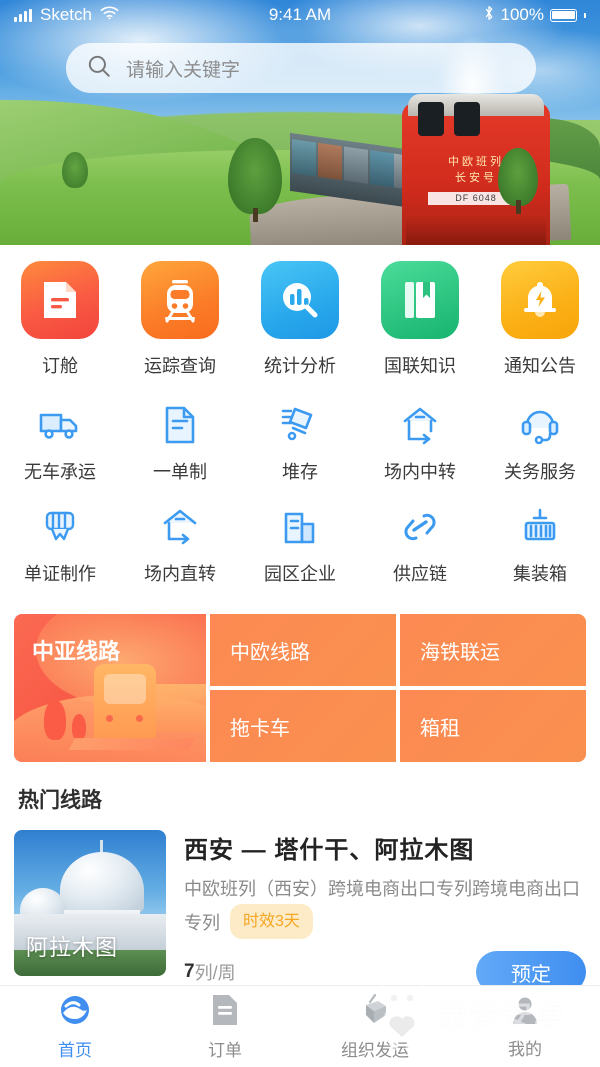 Image resolution: width=600 pixels, height=1067 pixels. Describe the element at coordinates (60, 800) in the screenshot. I see `hot-routes-title: 热门线路` at that location.